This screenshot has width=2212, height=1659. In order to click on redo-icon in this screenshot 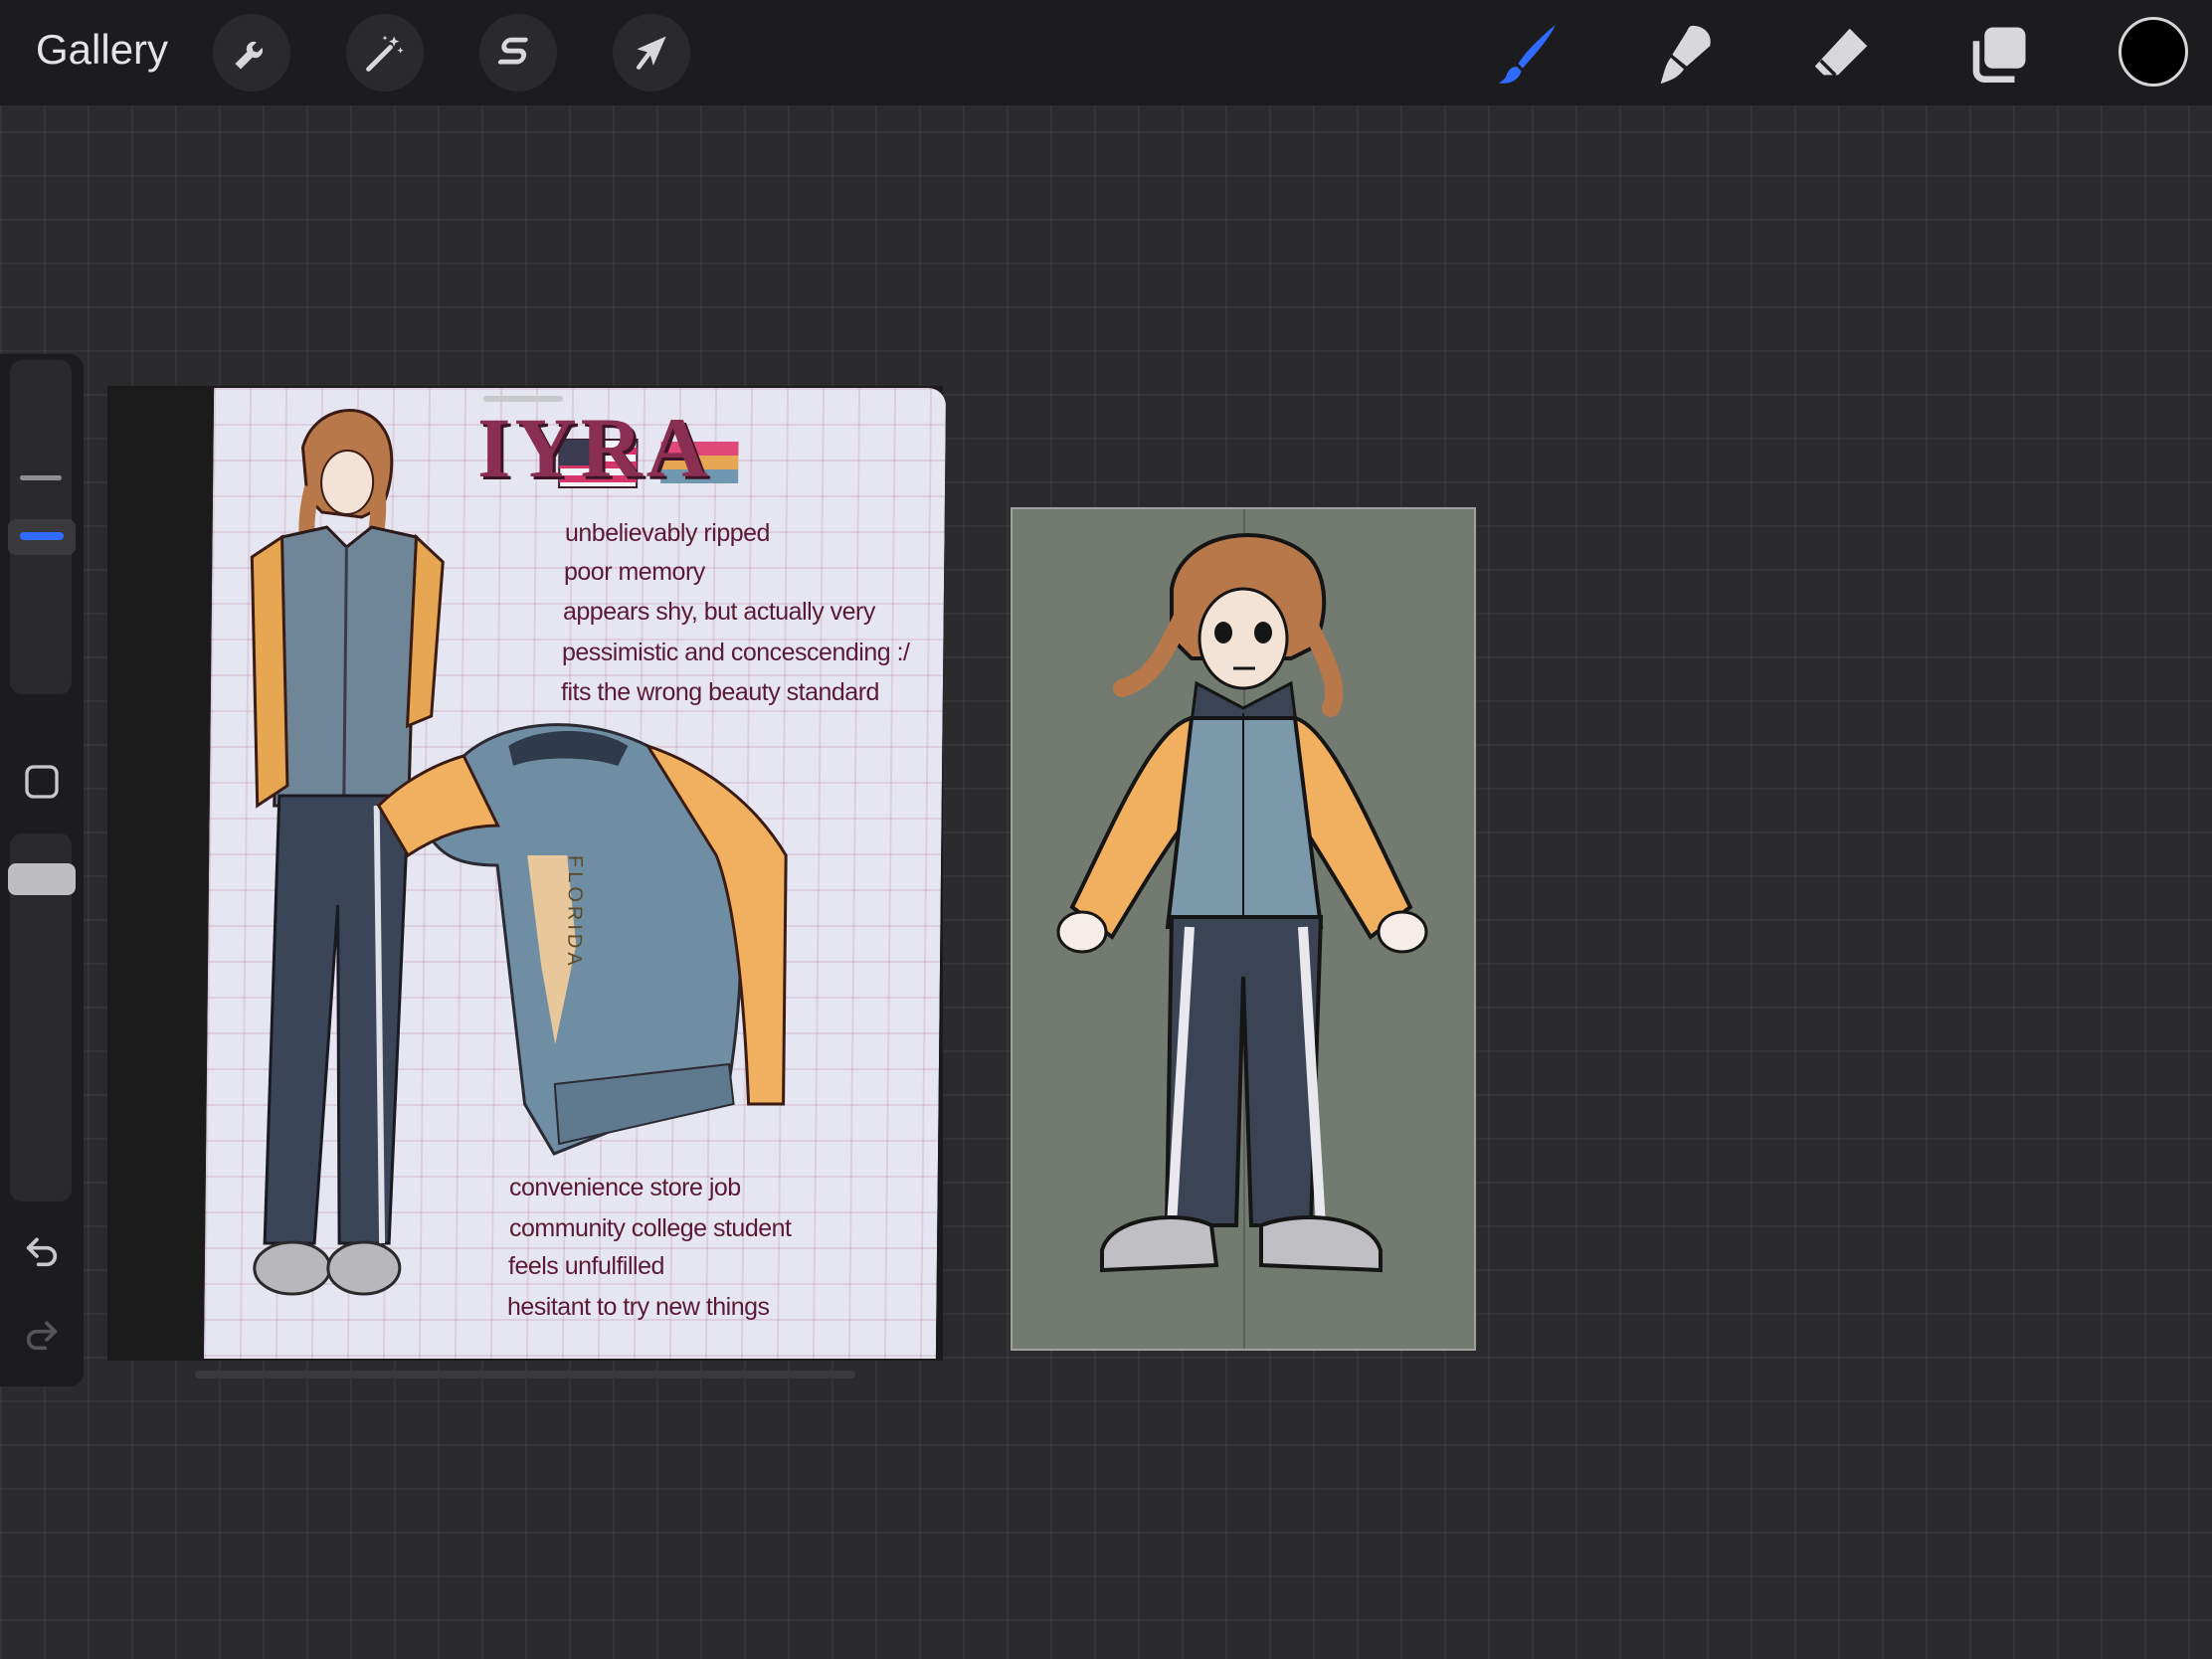, I will do `click(42, 1336)`.